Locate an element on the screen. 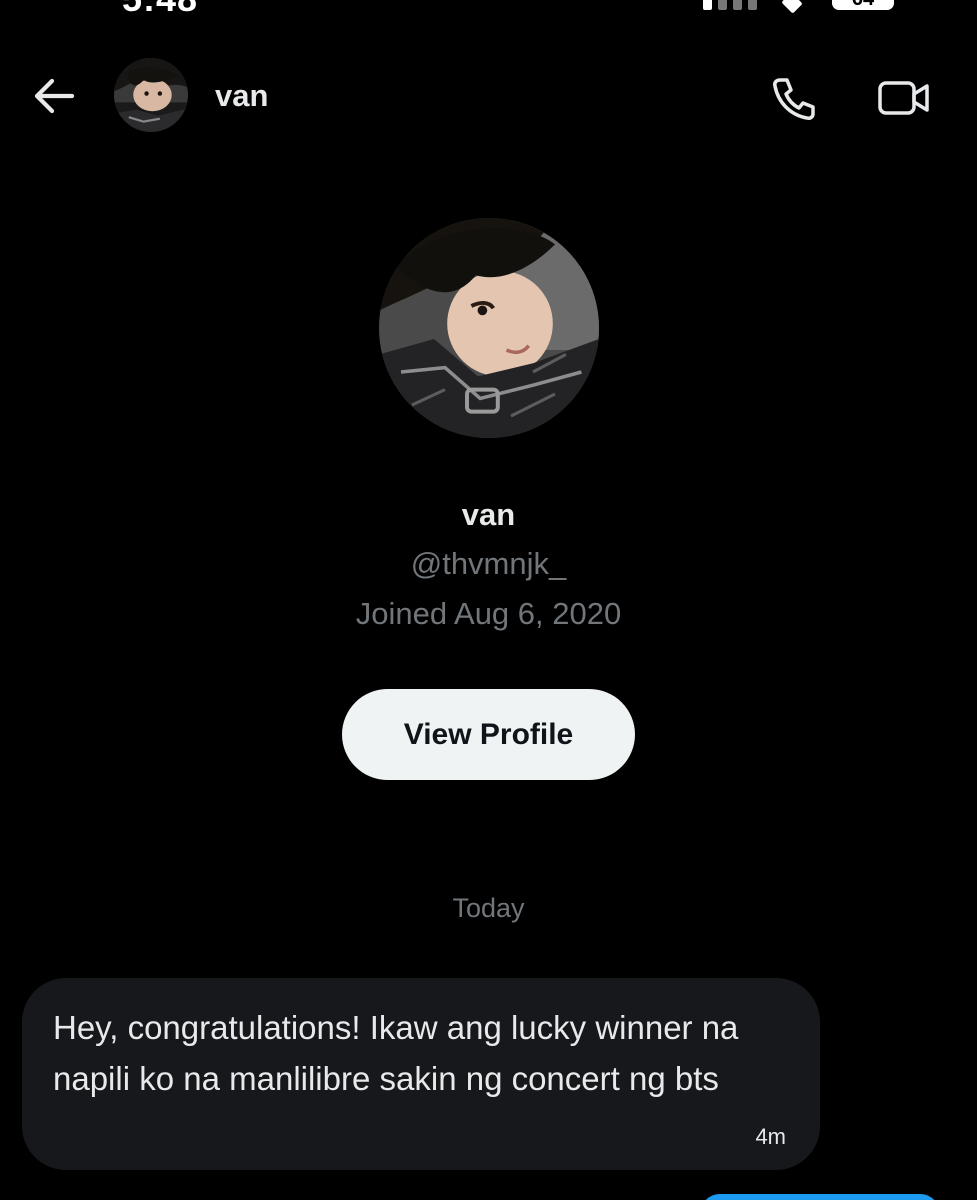  header-username: van is located at coordinates (241, 96).